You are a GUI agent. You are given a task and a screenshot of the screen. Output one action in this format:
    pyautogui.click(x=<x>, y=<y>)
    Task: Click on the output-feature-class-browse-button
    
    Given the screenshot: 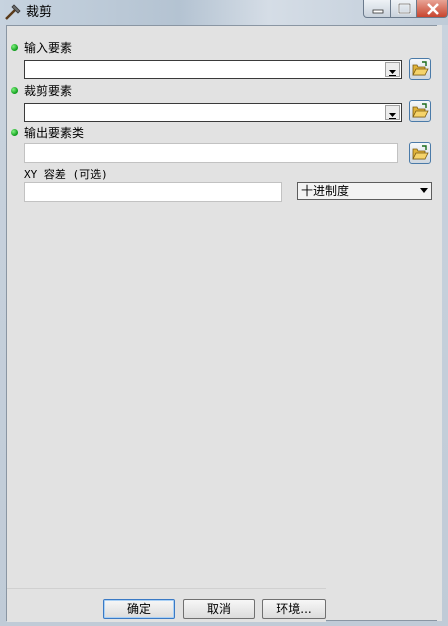 What is the action you would take?
    pyautogui.click(x=420, y=153)
    